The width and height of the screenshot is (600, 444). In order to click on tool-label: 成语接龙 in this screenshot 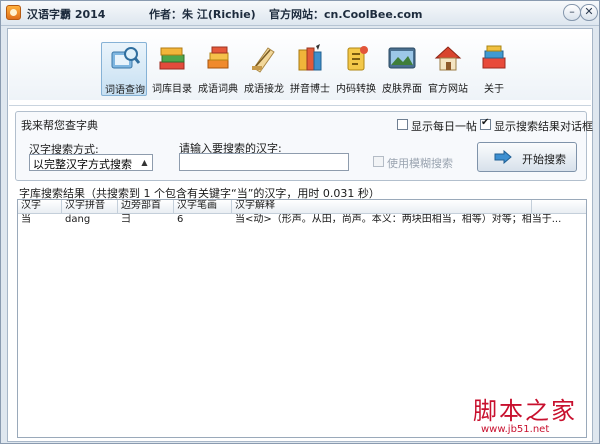, I will do `click(264, 89)`.